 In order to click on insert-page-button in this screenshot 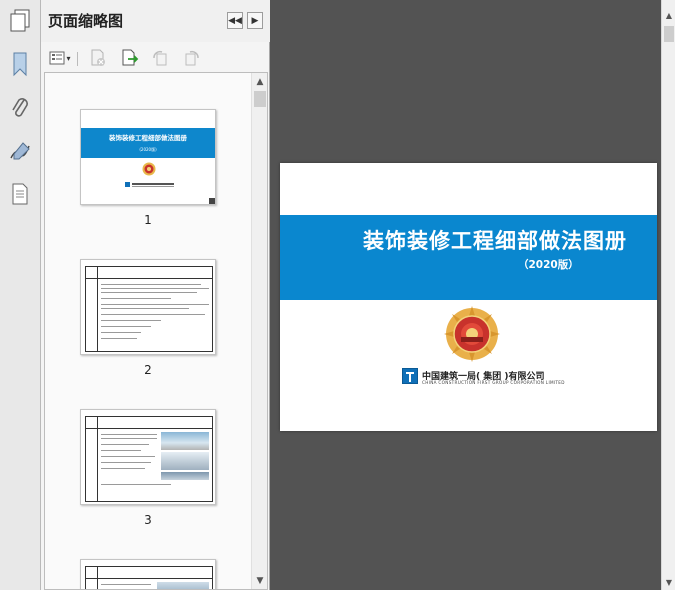, I will do `click(130, 58)`.